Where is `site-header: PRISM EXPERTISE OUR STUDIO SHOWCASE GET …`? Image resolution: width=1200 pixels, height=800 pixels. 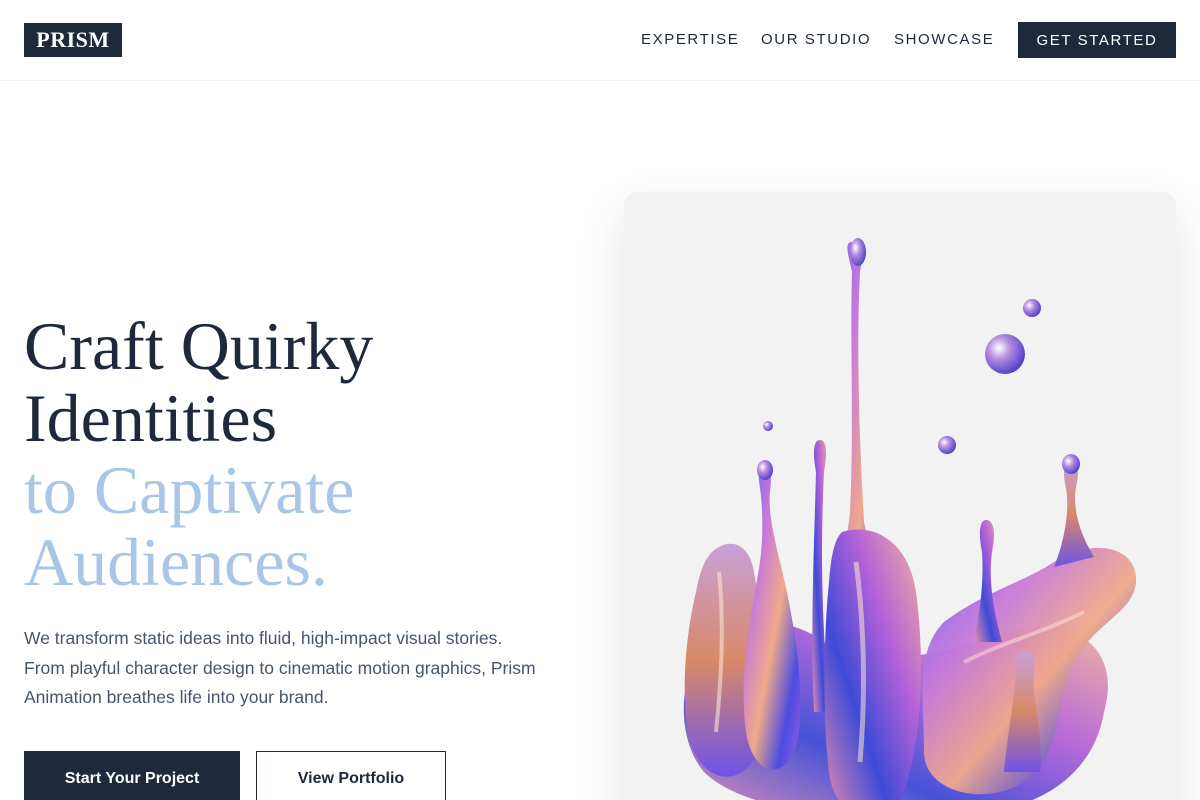
site-header: PRISM EXPERTISE OUR STUDIO SHOWCASE GET … is located at coordinates (600, 40).